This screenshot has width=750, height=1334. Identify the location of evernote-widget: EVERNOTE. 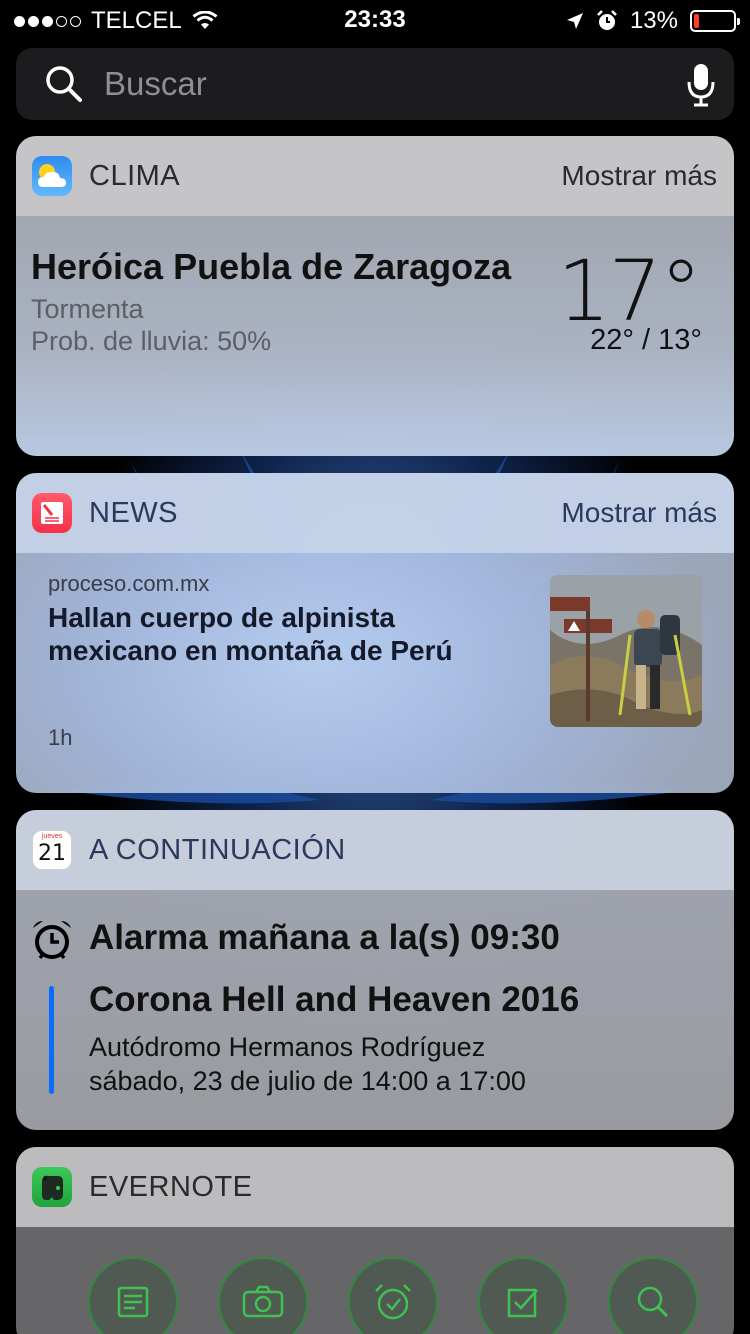
(375, 1240).